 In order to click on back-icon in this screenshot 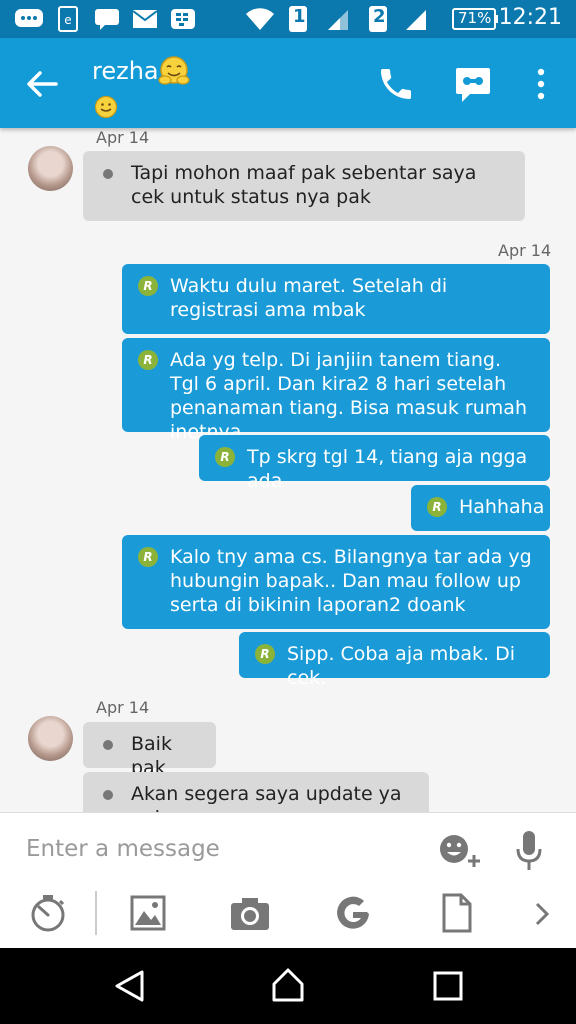, I will do `click(129, 986)`.